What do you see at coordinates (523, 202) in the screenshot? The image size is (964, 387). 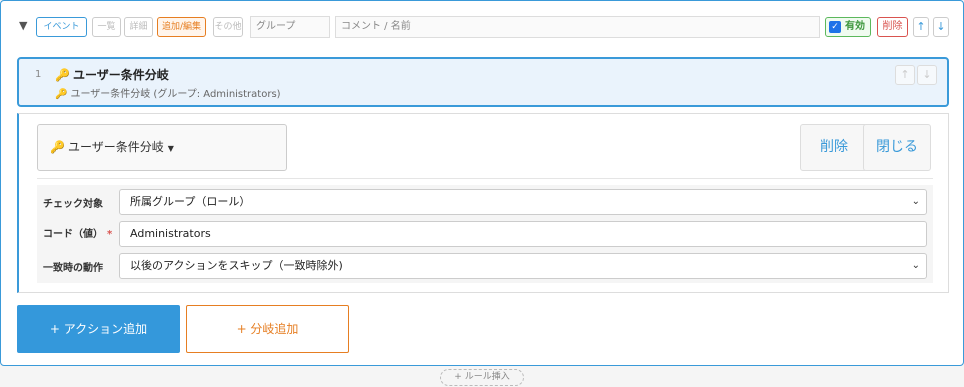 I see `check-target-select: 所属グループ（ロール） ⌄` at bounding box center [523, 202].